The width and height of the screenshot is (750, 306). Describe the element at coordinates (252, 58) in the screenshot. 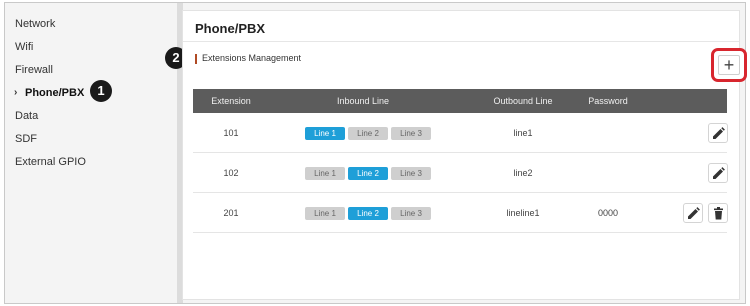

I see `section-title: Extensions Management` at that location.